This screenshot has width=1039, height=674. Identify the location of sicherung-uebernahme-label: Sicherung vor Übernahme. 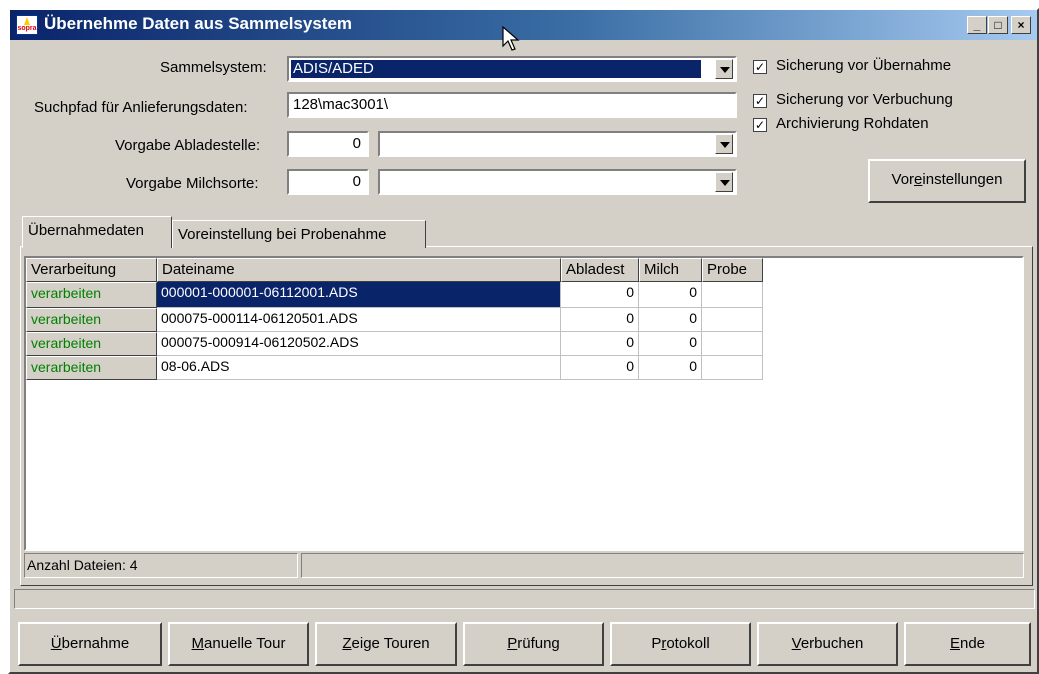
(864, 65).